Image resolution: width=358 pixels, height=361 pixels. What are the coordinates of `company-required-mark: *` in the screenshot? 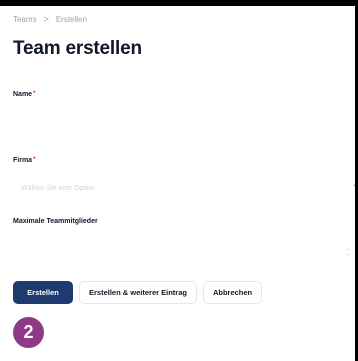 It's located at (34, 160).